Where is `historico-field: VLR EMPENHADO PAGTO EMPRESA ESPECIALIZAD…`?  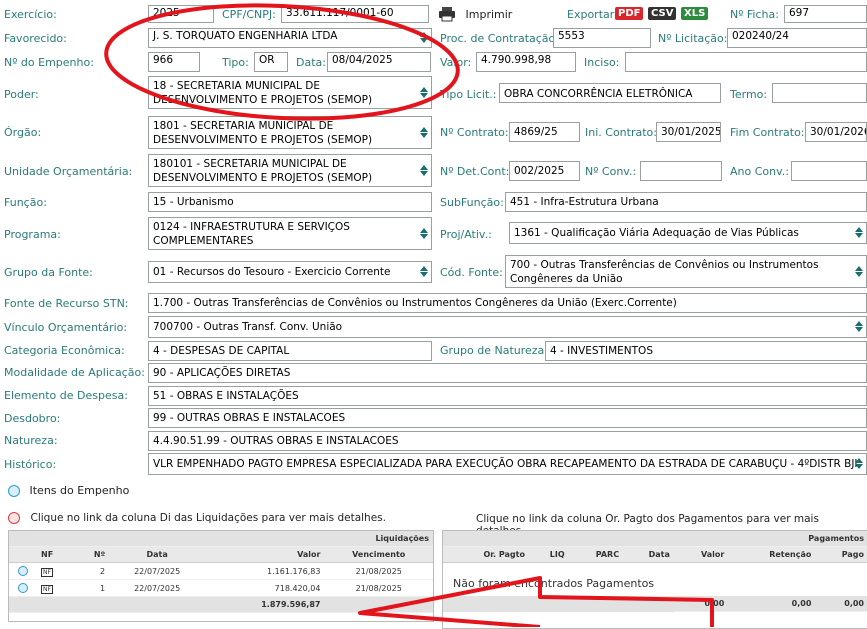 historico-field: VLR EMPENHADO PAGTO EMPRESA ESPECIALIZAD… is located at coordinates (507, 464).